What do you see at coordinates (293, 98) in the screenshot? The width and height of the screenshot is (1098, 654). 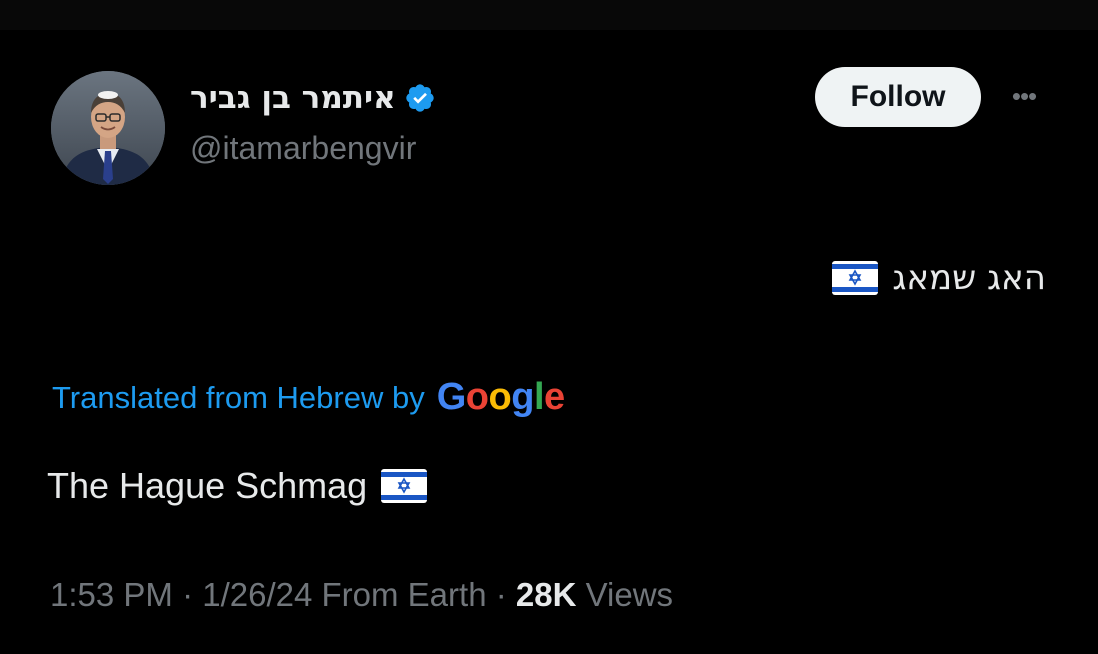 I see `author-display-name: איתמר בן גביר` at bounding box center [293, 98].